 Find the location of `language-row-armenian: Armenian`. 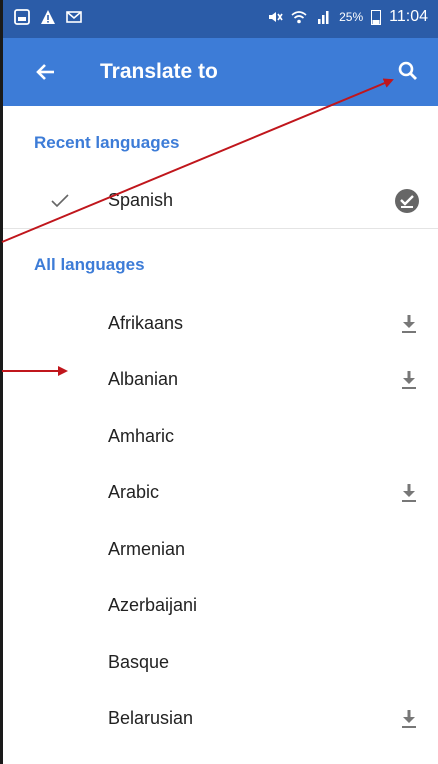

language-row-armenian: Armenian is located at coordinates (219, 550).